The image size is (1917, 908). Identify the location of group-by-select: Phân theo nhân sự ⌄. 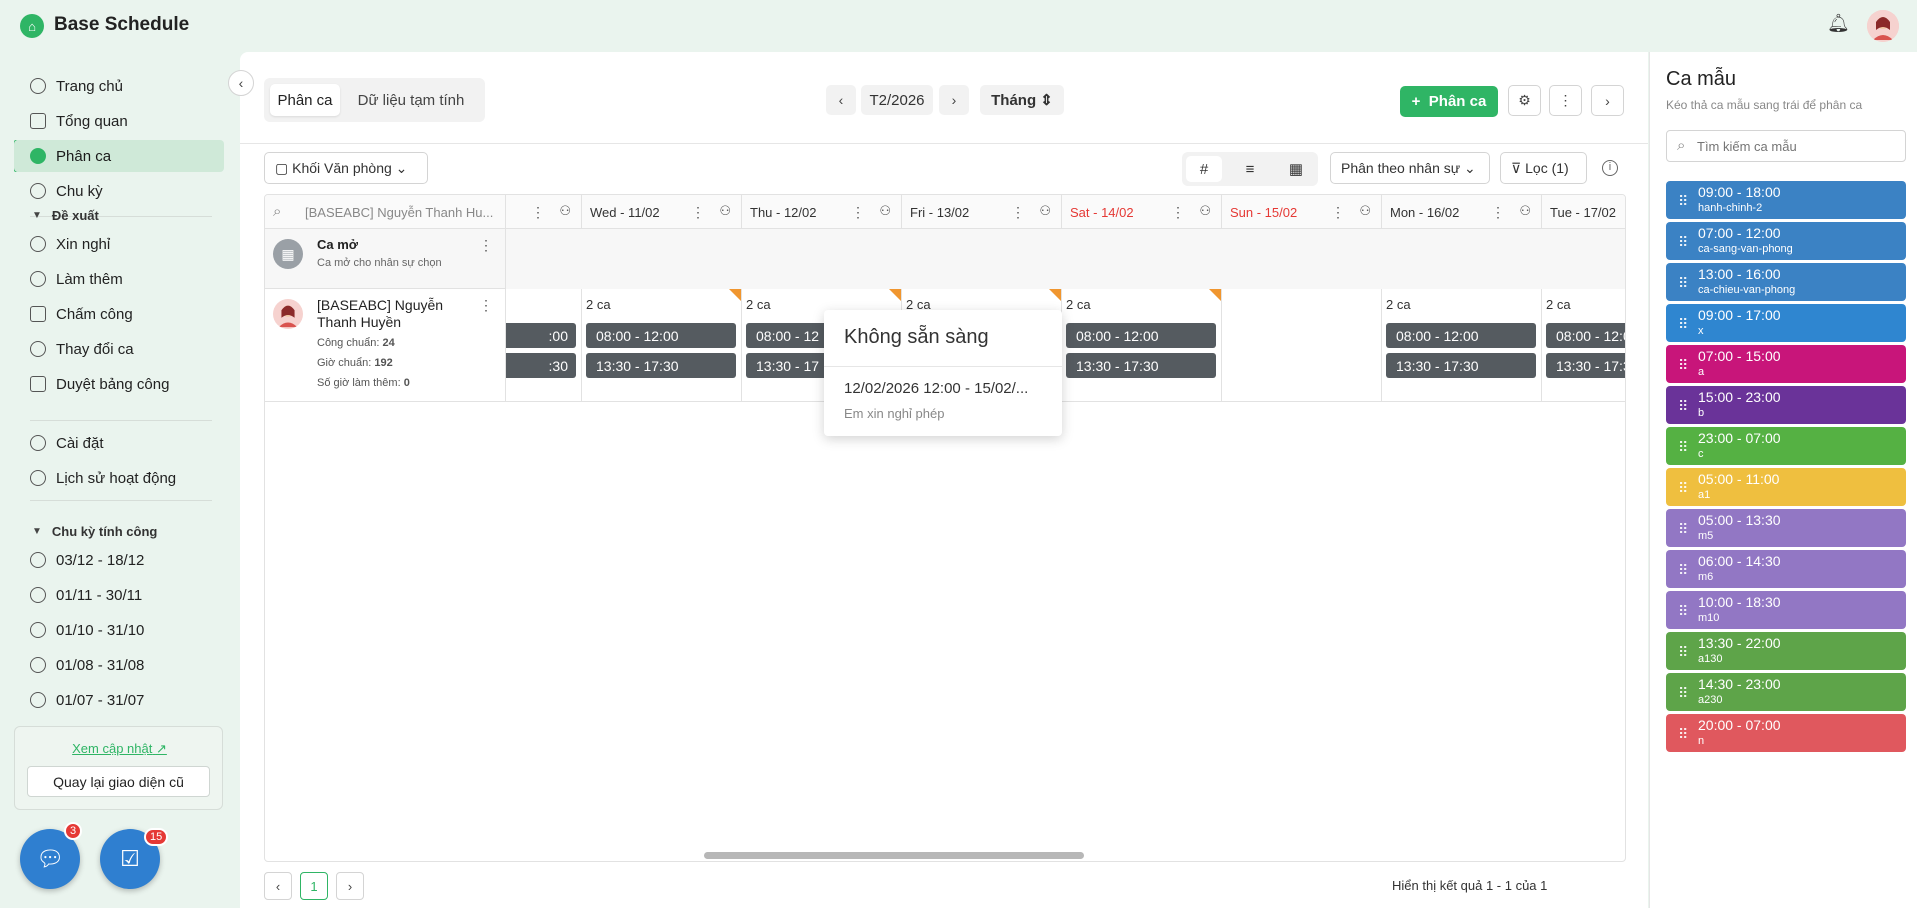
(1410, 168).